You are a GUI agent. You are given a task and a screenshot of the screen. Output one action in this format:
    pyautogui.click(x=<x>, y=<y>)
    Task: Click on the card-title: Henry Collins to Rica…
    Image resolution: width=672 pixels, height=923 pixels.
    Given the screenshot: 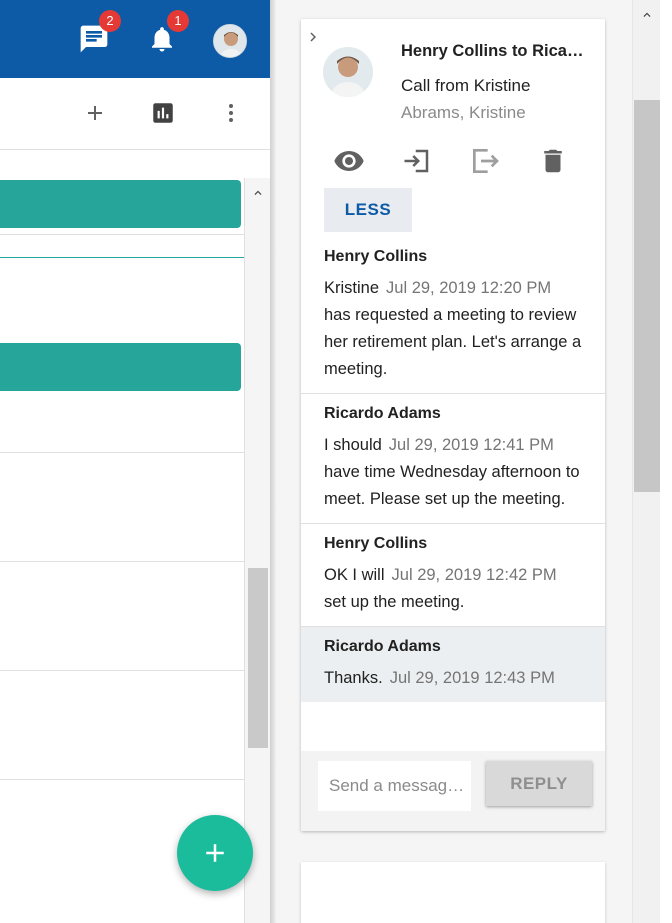 What is the action you would take?
    pyautogui.click(x=492, y=51)
    